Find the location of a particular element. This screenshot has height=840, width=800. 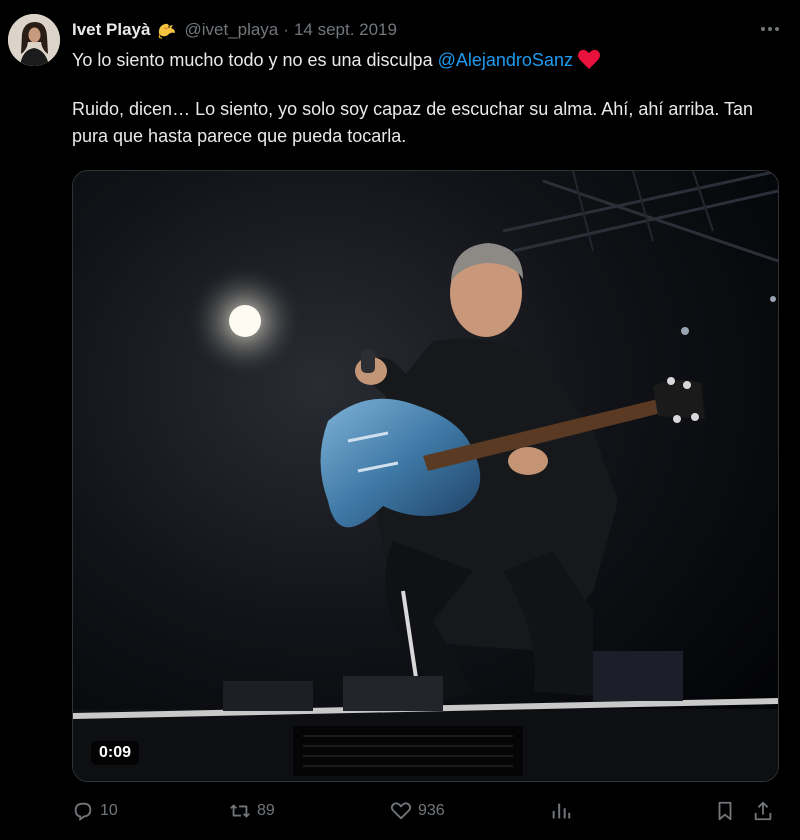

repost-icon is located at coordinates (240, 811).